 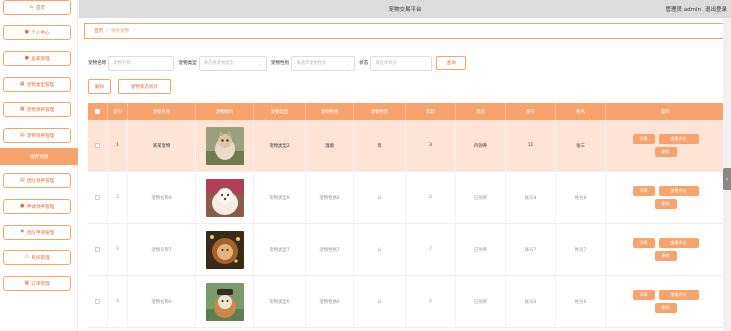 I want to click on cell-type: 宠物类型7, so click(x=280, y=249).